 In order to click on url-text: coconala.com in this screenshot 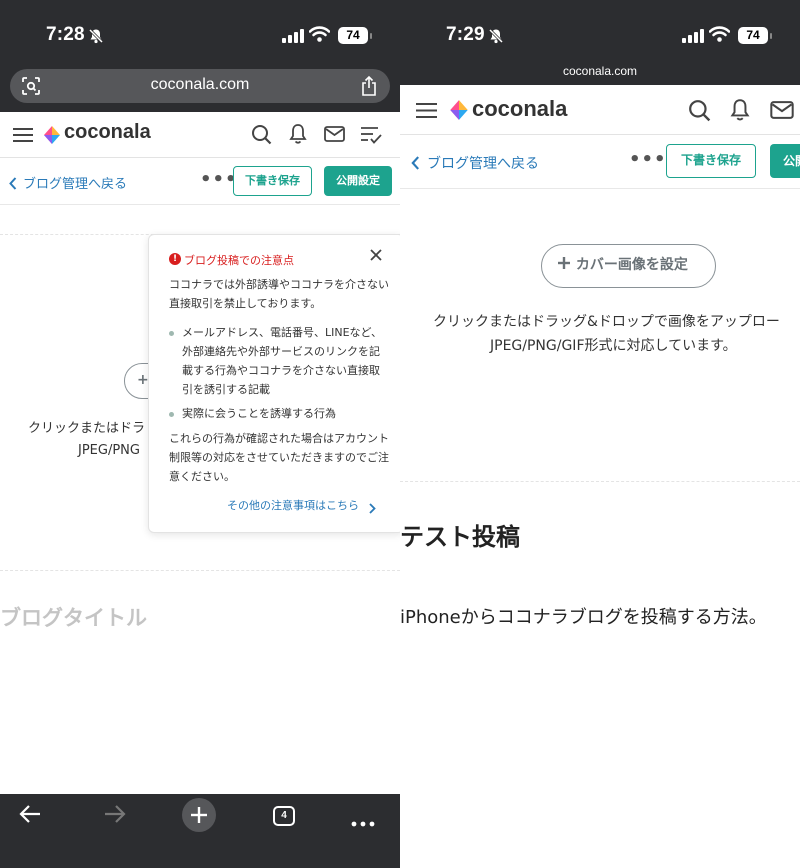, I will do `click(200, 84)`.